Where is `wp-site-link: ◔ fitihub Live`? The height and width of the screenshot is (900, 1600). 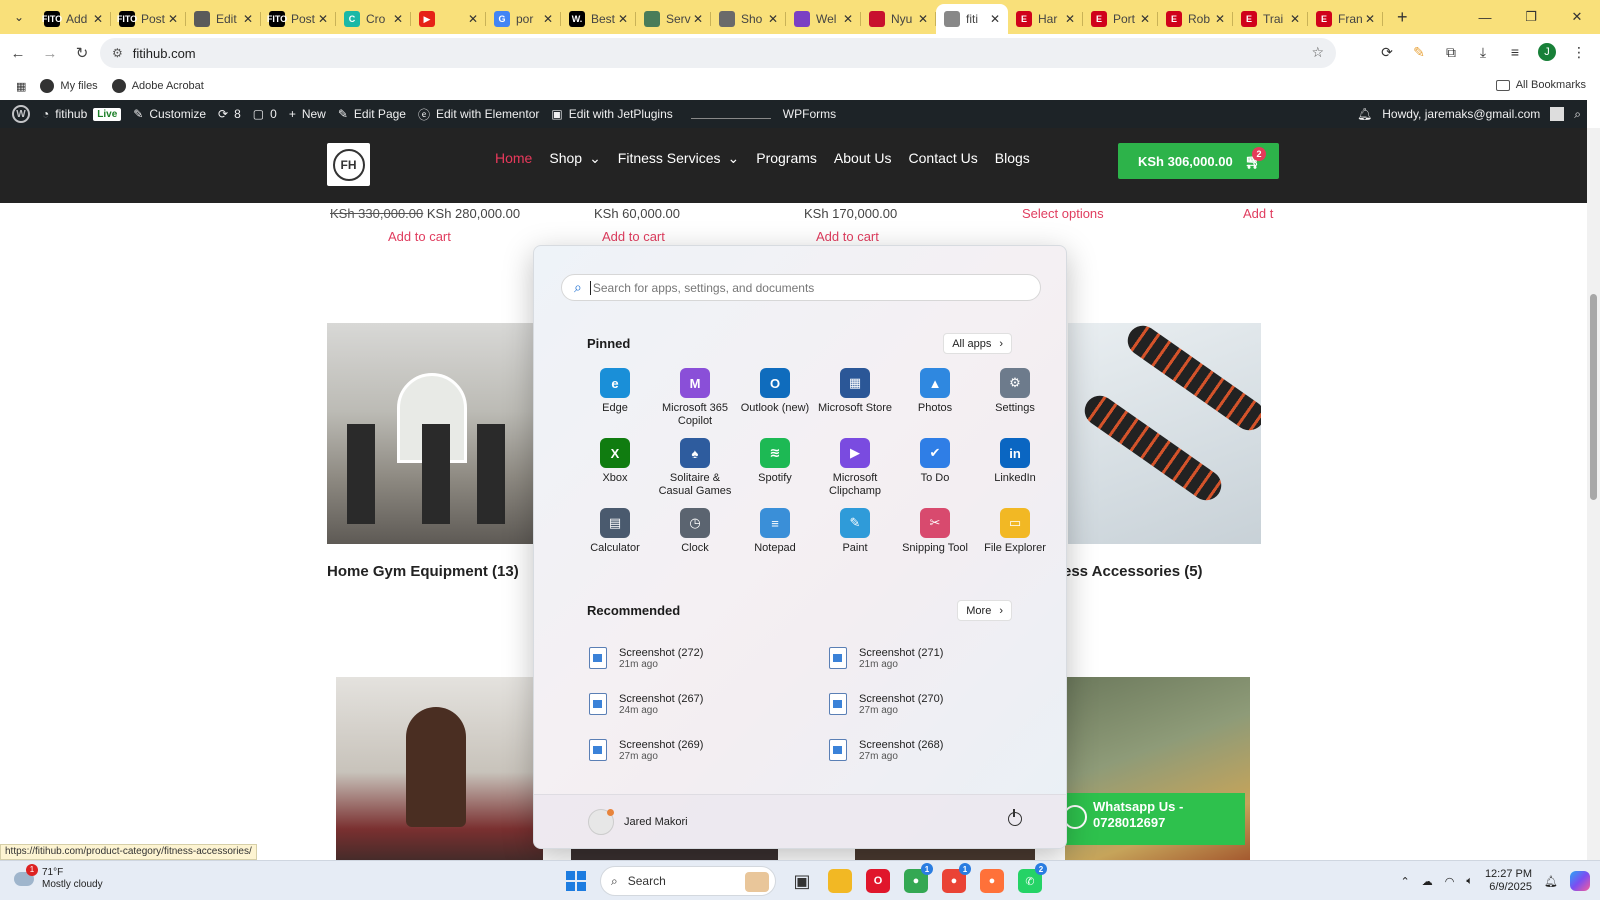 wp-site-link: ◔ fitihub Live is located at coordinates (82, 114).